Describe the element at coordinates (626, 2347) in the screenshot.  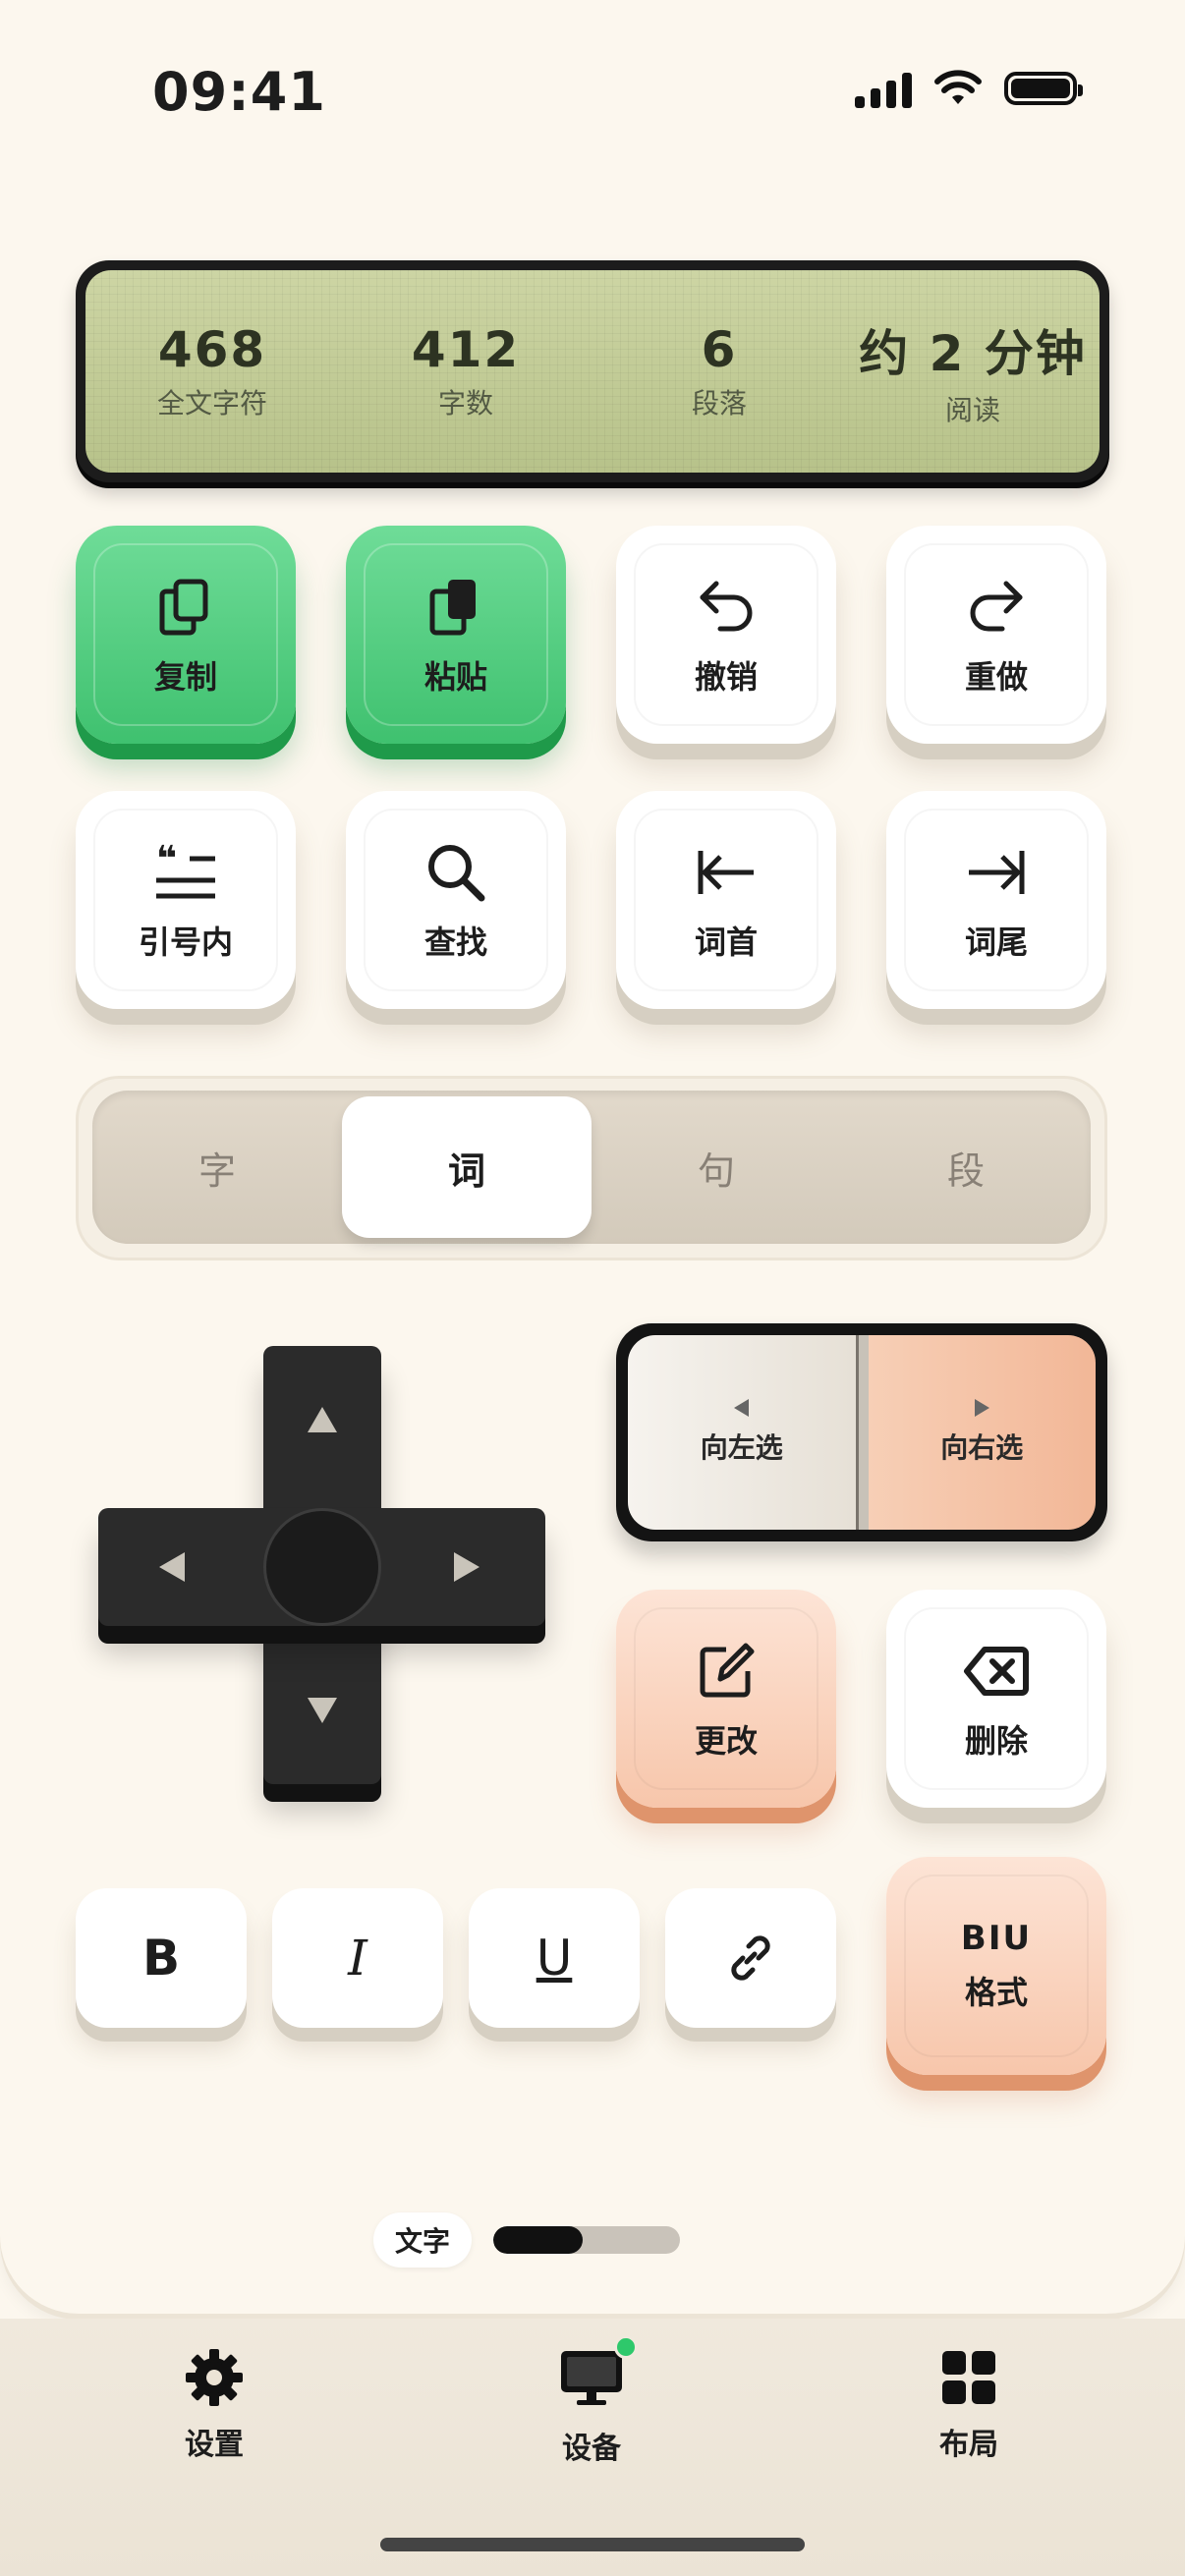
I see `status-dot` at that location.